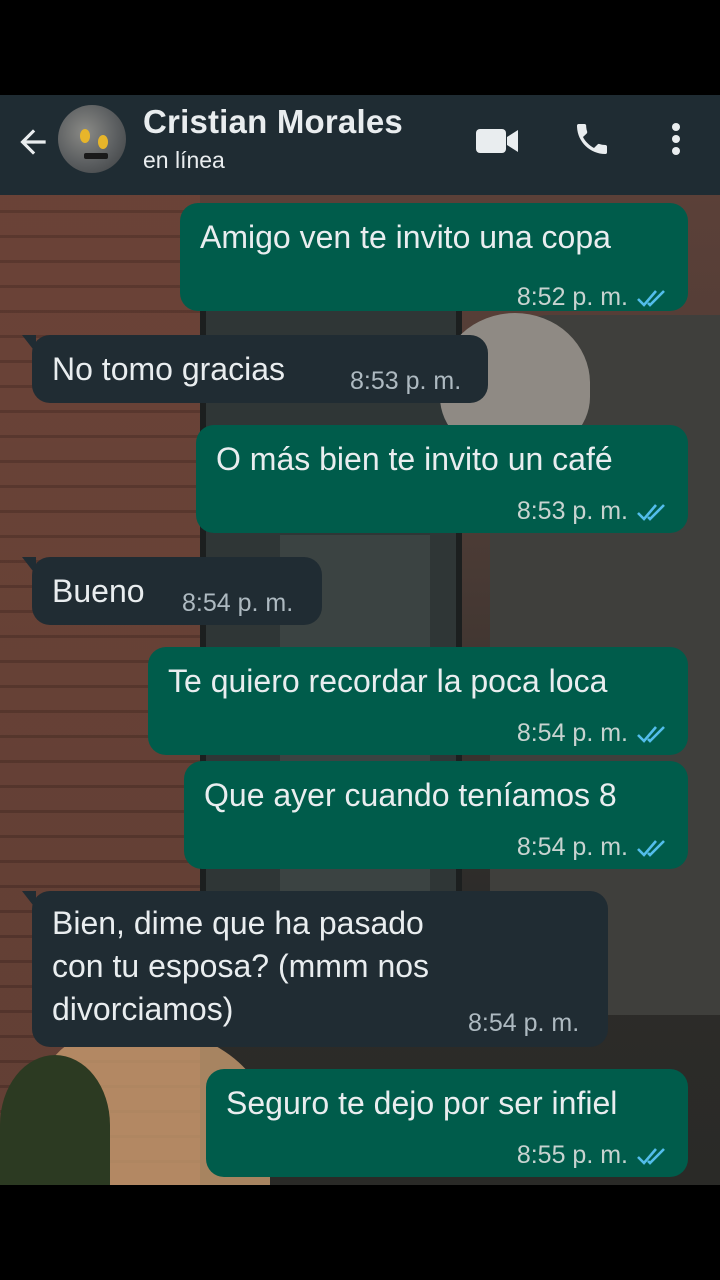 The width and height of the screenshot is (720, 1280). What do you see at coordinates (434, 257) in the screenshot?
I see `message-bubble-outgoing: Amigo ven te invito una copa 8:52 p. m.` at bounding box center [434, 257].